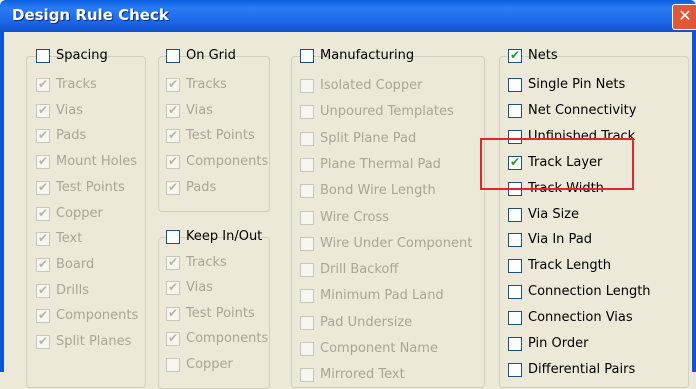 This screenshot has height=389, width=696. Describe the element at coordinates (94, 341) in the screenshot. I see `checkbox-label: Split Planes` at that location.